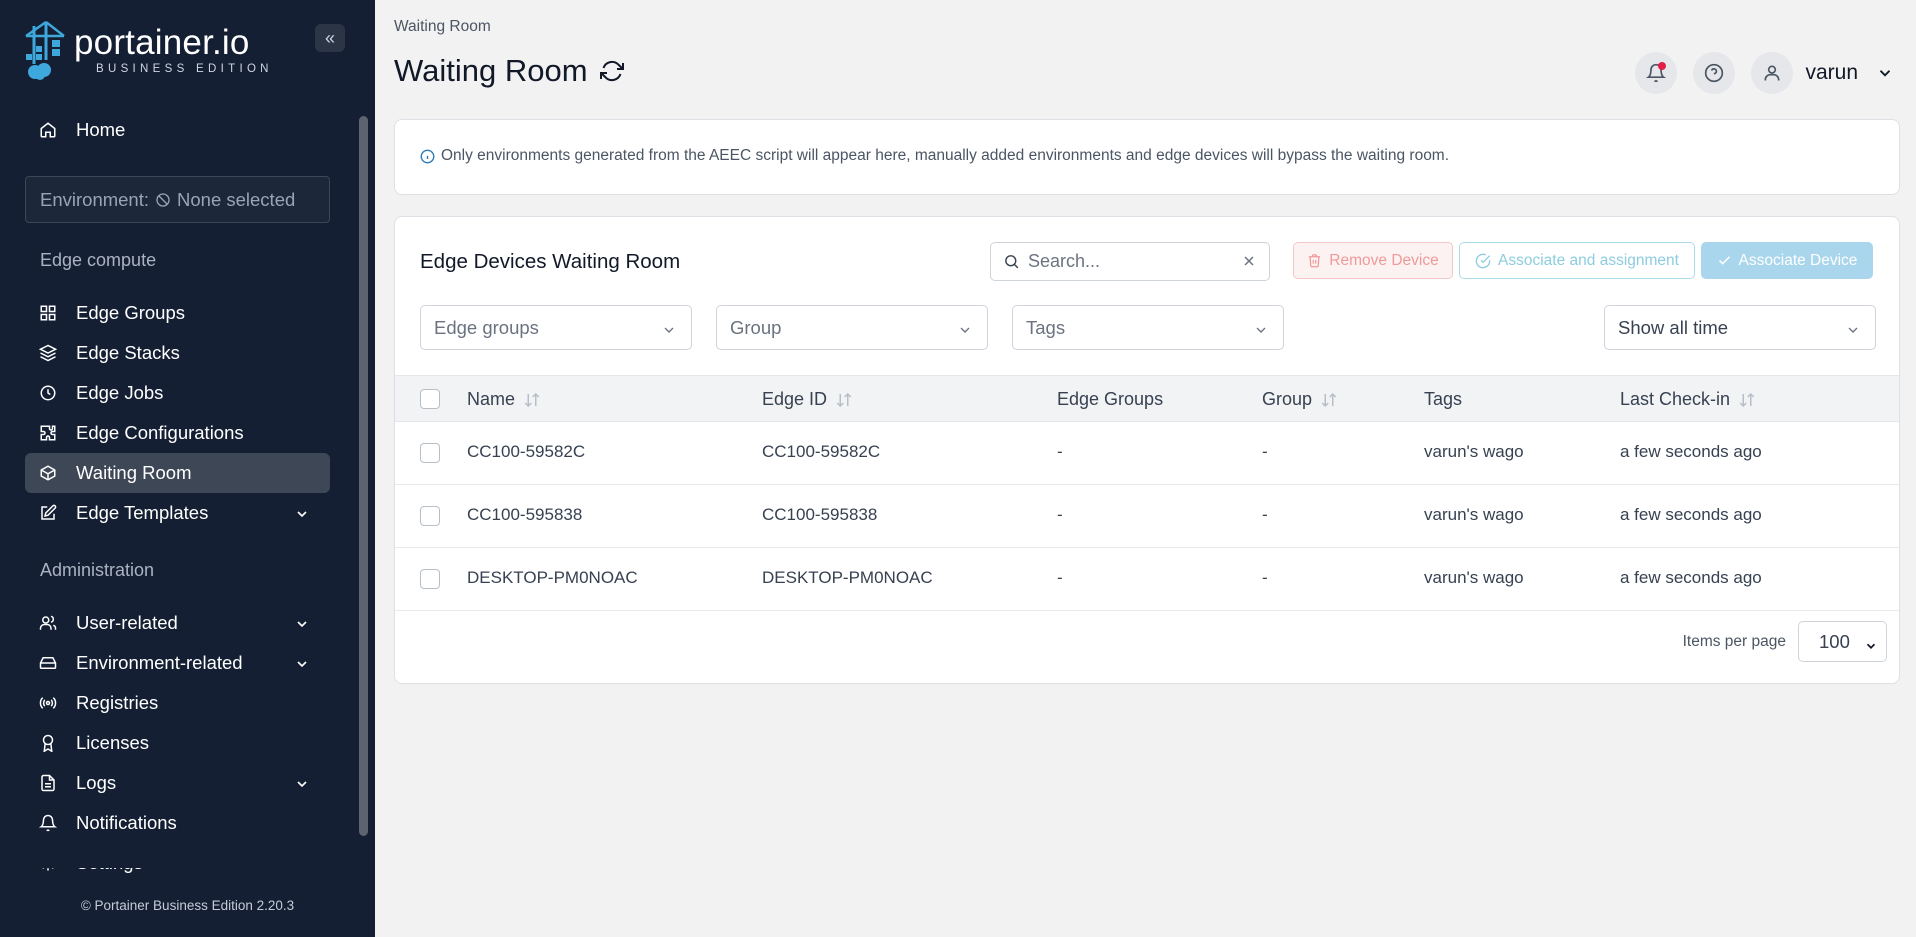  I want to click on user-avatar, so click(1772, 73).